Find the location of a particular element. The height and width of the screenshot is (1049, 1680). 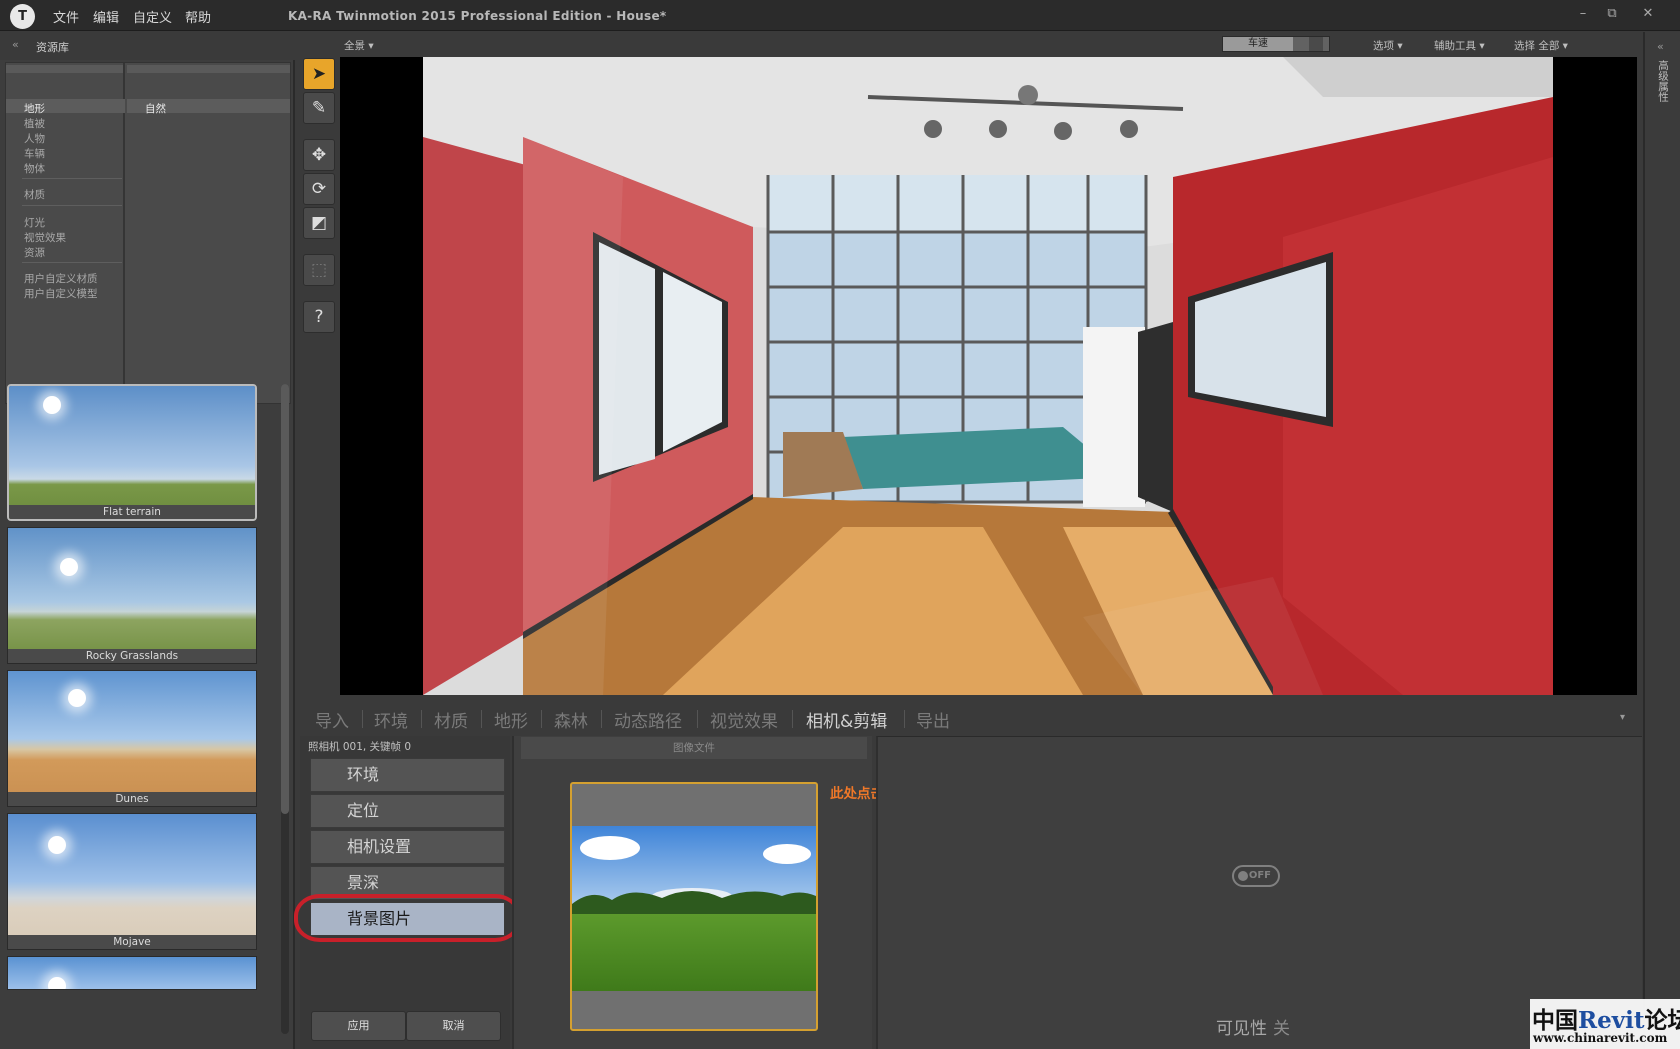

camera-panel: 照相机 001, 关键帧 0 环境 定位 相机设置 景深 背景图片 is located at coordinates (405, 892).